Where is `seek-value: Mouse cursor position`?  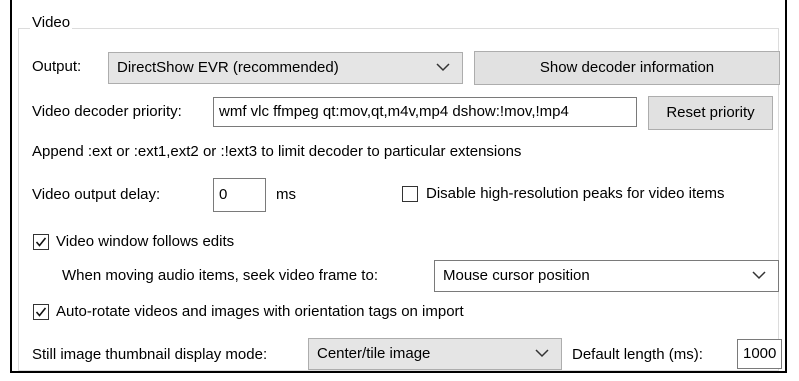
seek-value: Mouse cursor position is located at coordinates (516, 275).